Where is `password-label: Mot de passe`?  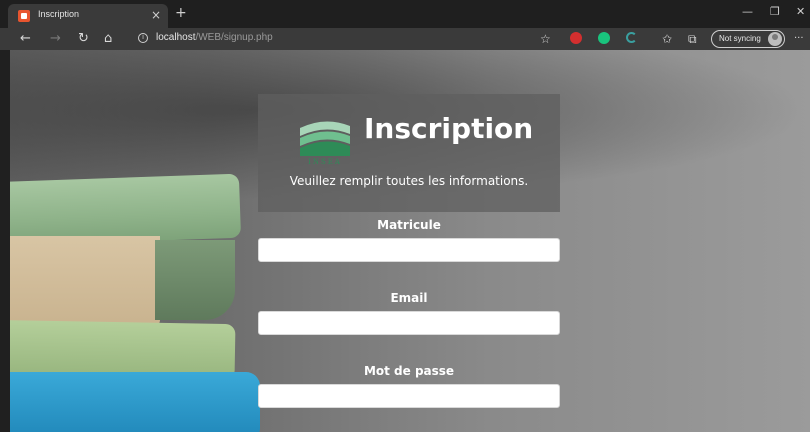
password-label: Mot de passe is located at coordinates (409, 371).